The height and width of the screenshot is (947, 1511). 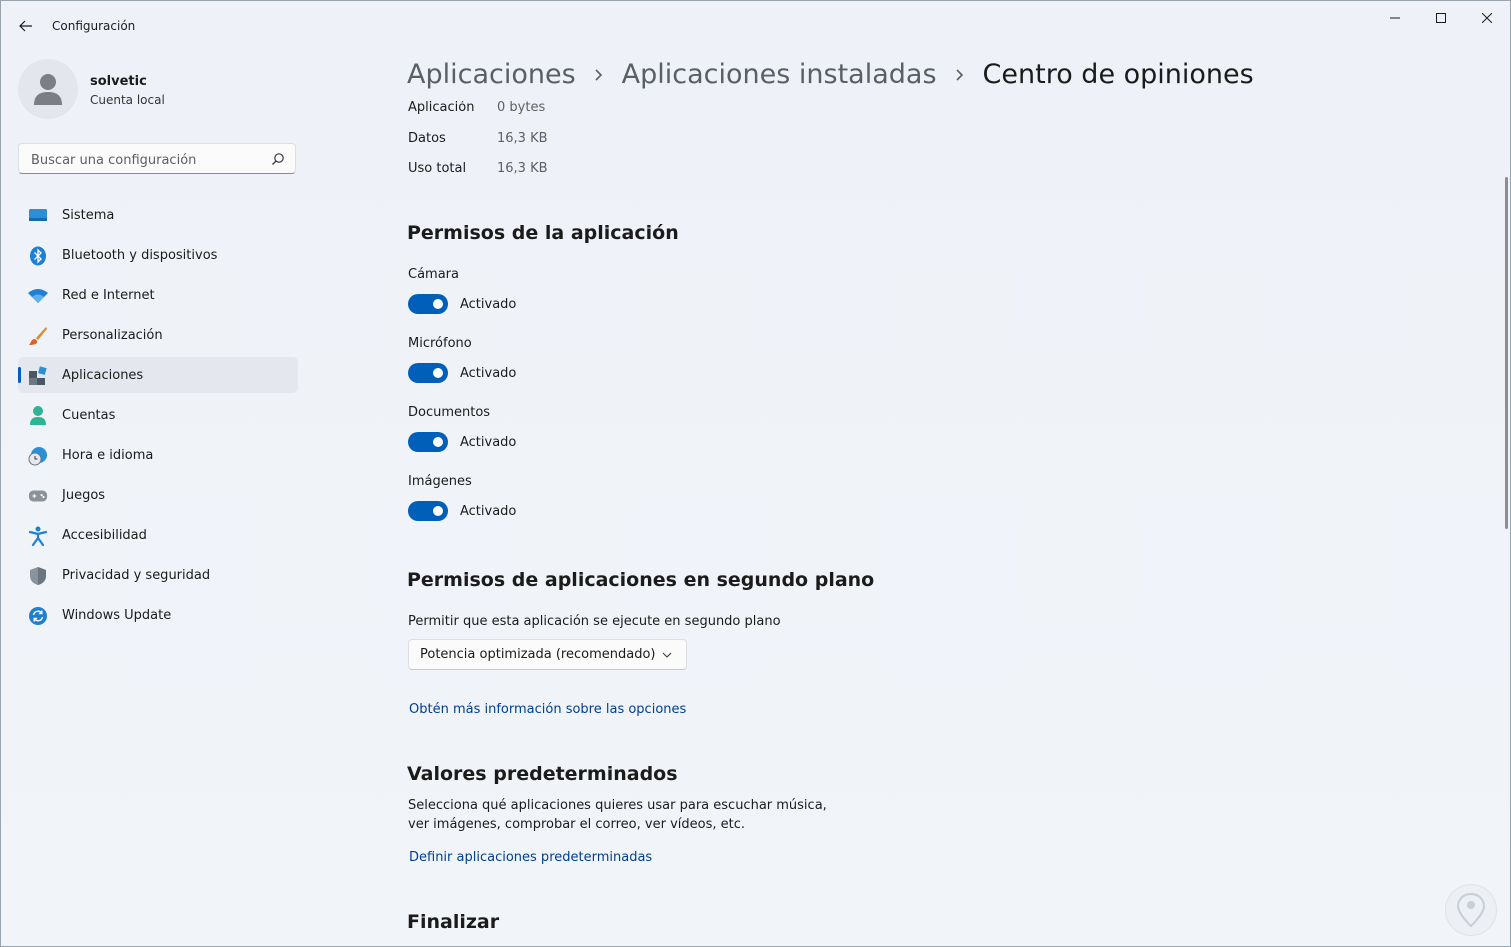 I want to click on set-default-apps-link: Definir aplicaciones predeterminadas, so click(x=530, y=857).